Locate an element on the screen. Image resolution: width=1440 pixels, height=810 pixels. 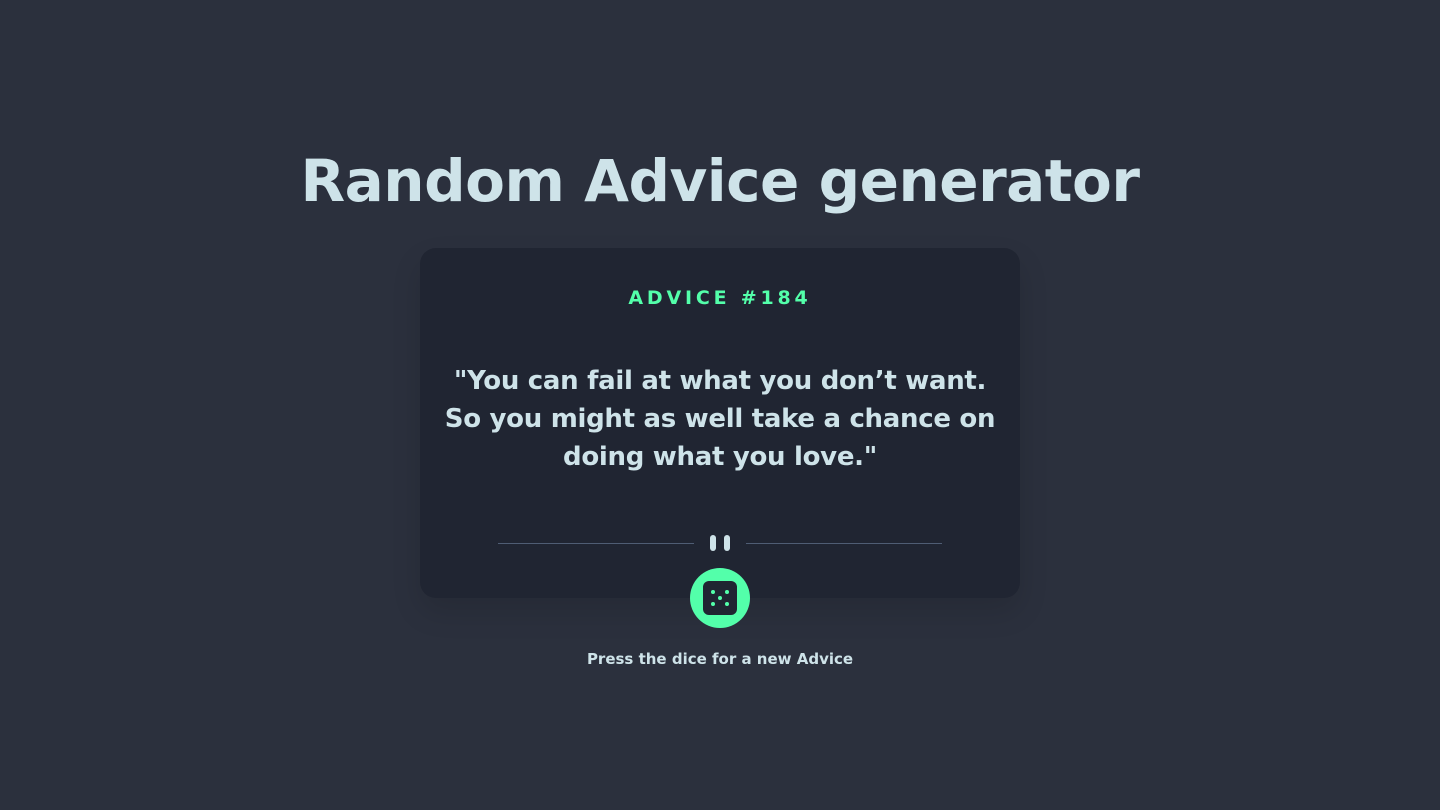
advice-id-label: ADVICE #184 is located at coordinates (720, 298).